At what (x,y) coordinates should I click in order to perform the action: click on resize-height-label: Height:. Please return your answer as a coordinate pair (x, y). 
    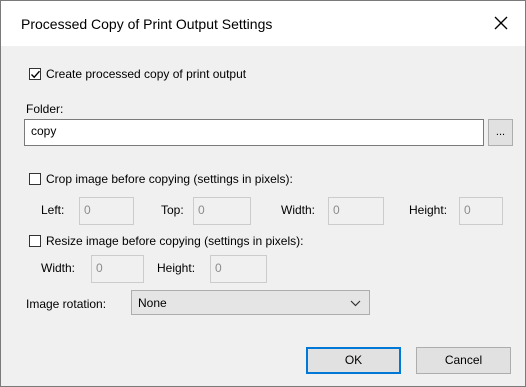
    Looking at the image, I should click on (176, 268).